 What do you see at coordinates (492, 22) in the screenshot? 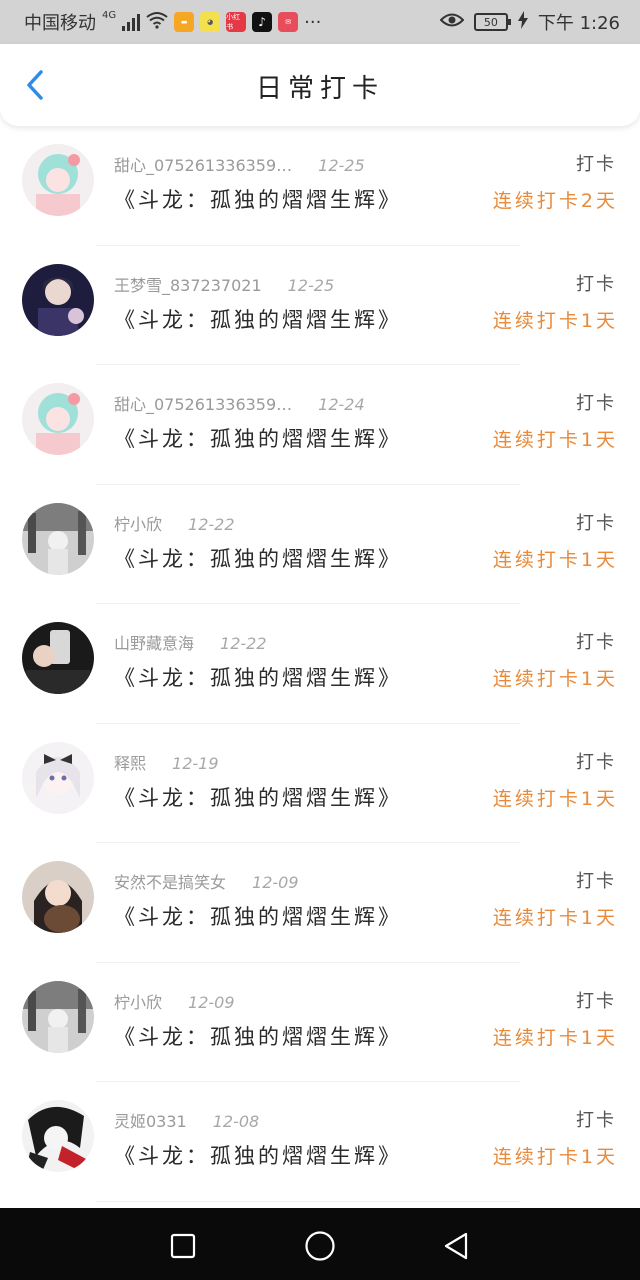
I see `battery-icon: 50` at bounding box center [492, 22].